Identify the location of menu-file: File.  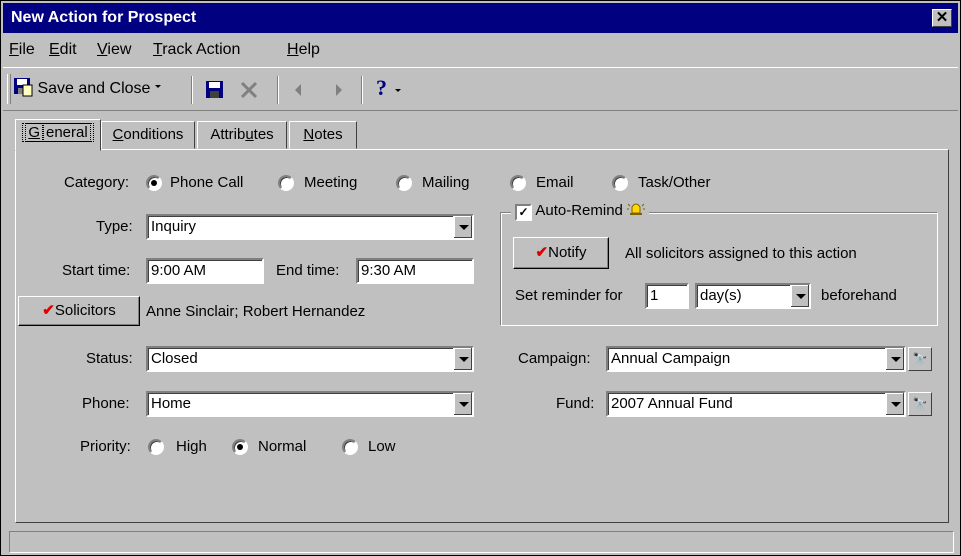
(22, 50).